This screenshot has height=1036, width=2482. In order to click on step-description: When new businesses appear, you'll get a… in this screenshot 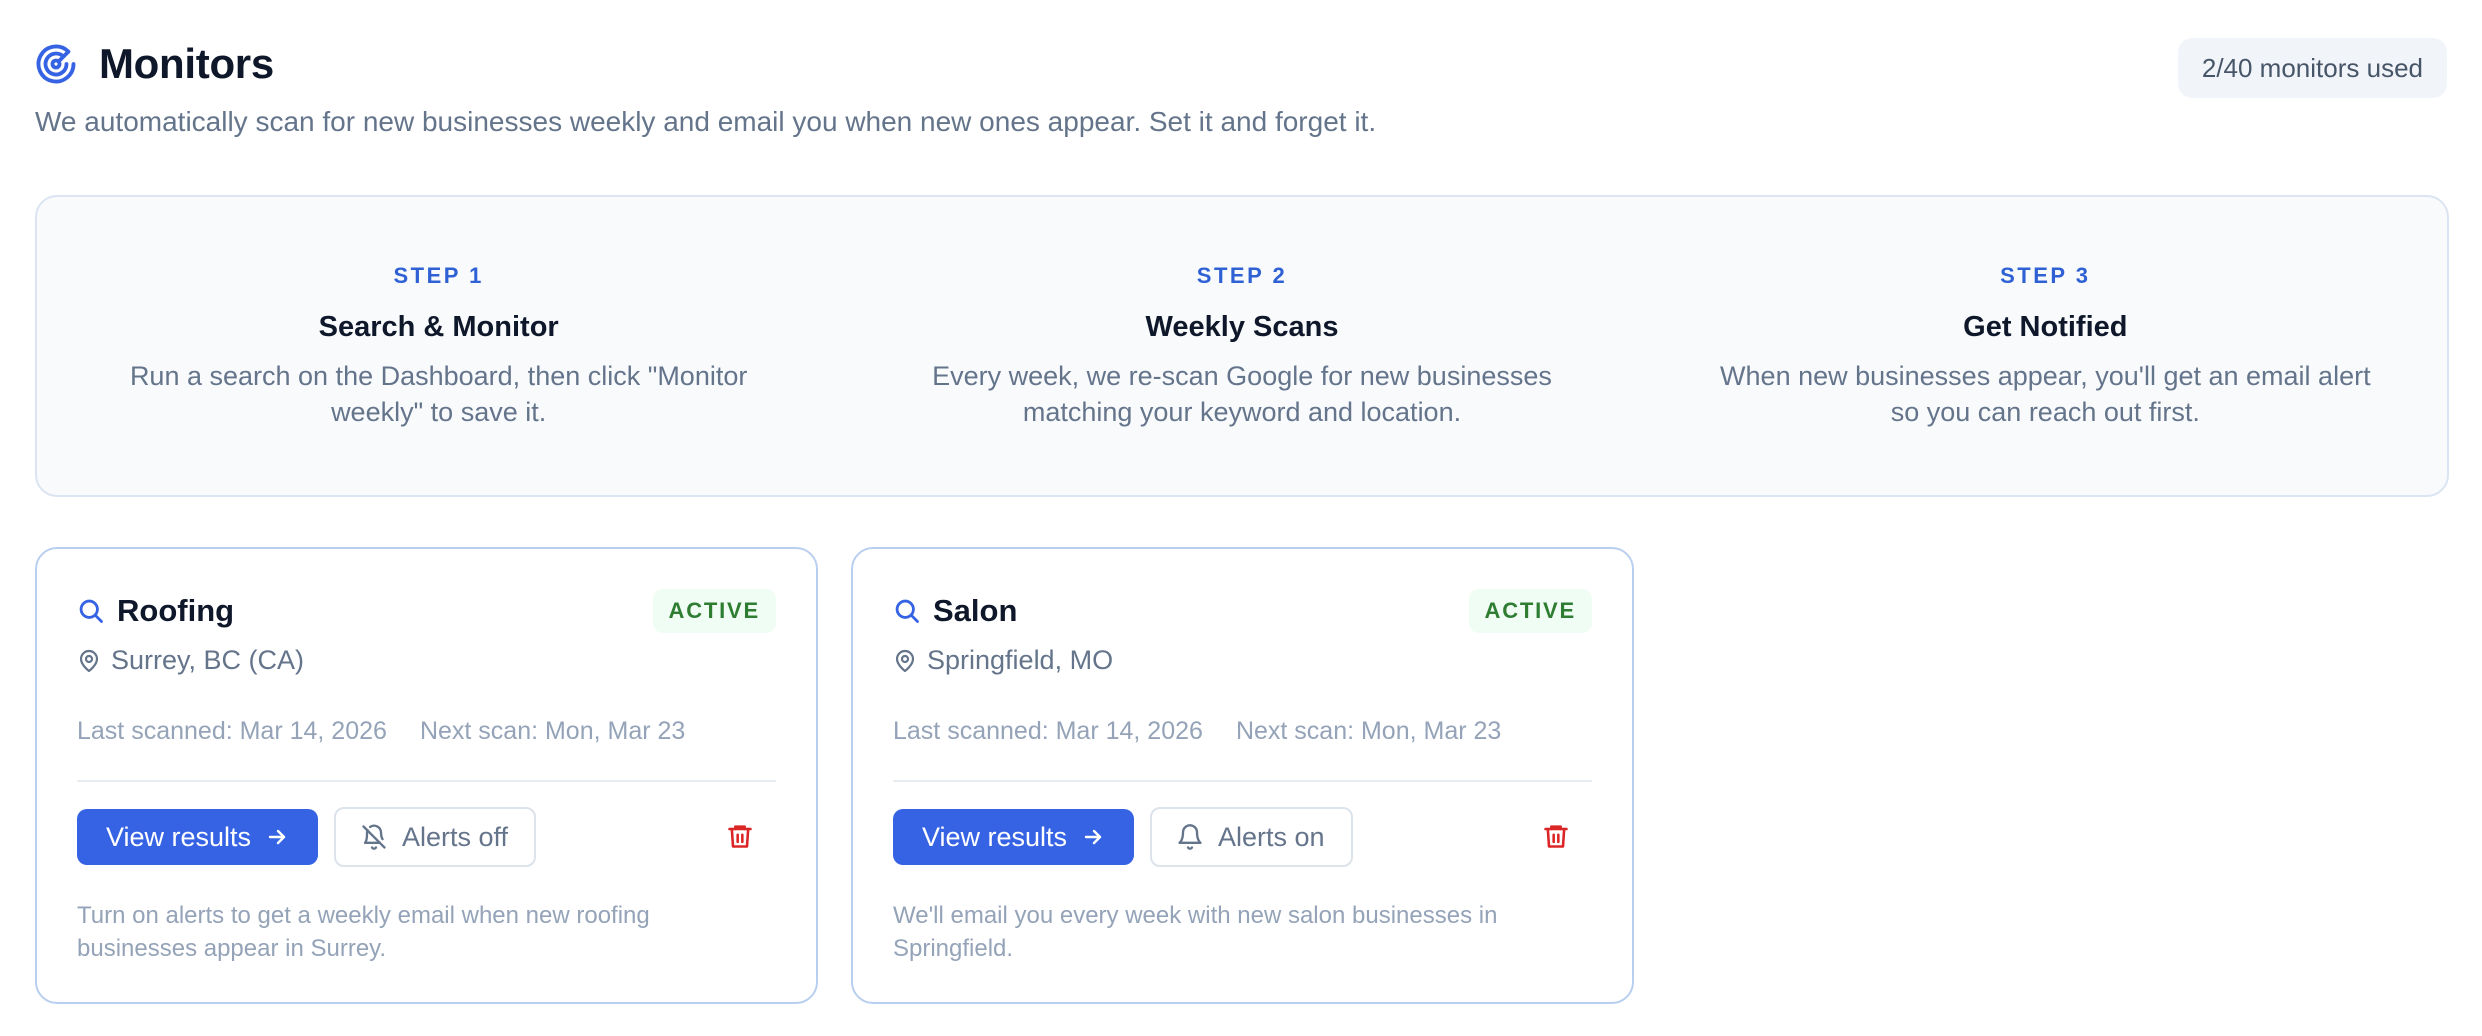, I will do `click(2045, 394)`.